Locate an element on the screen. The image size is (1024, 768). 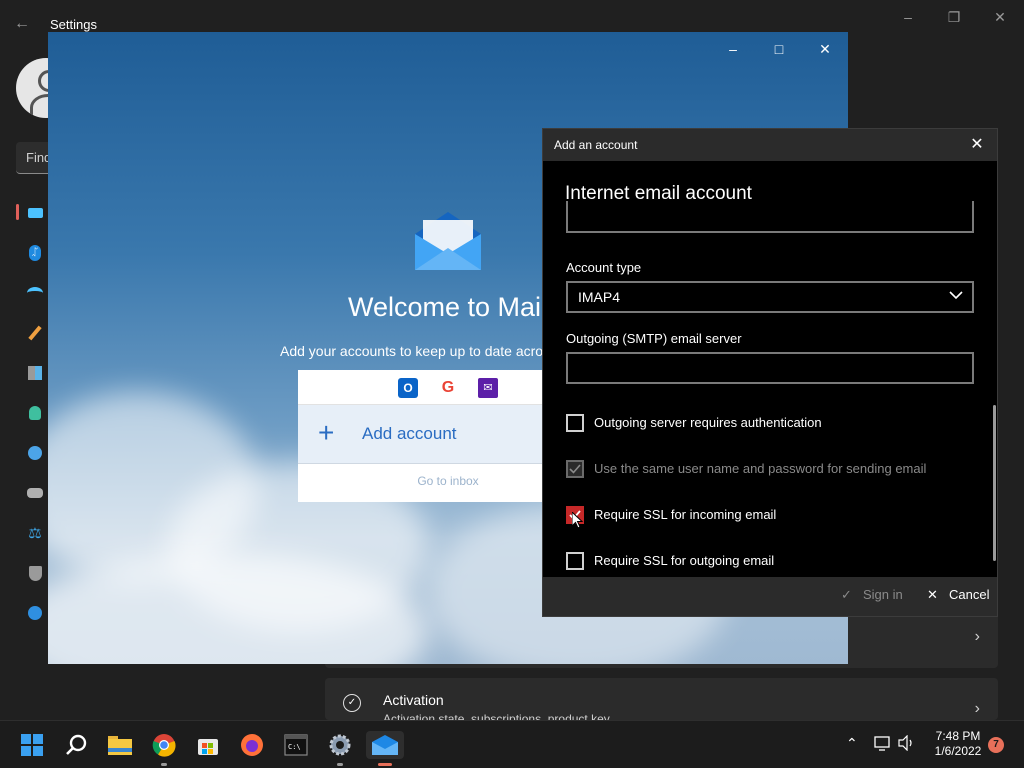
personalization-icon is located at coordinates (35, 333).